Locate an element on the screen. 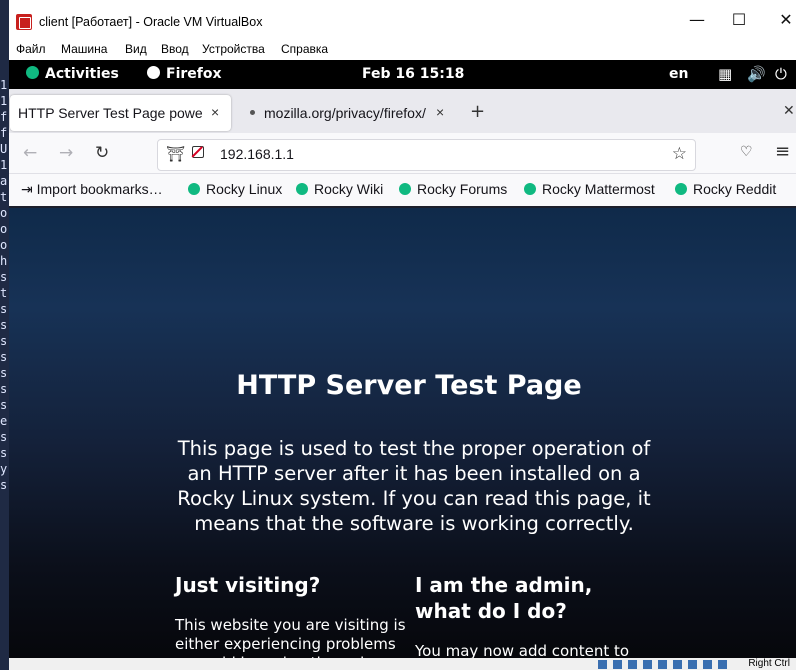 This screenshot has height=670, width=796. activities-label: Activities is located at coordinates (82, 74).